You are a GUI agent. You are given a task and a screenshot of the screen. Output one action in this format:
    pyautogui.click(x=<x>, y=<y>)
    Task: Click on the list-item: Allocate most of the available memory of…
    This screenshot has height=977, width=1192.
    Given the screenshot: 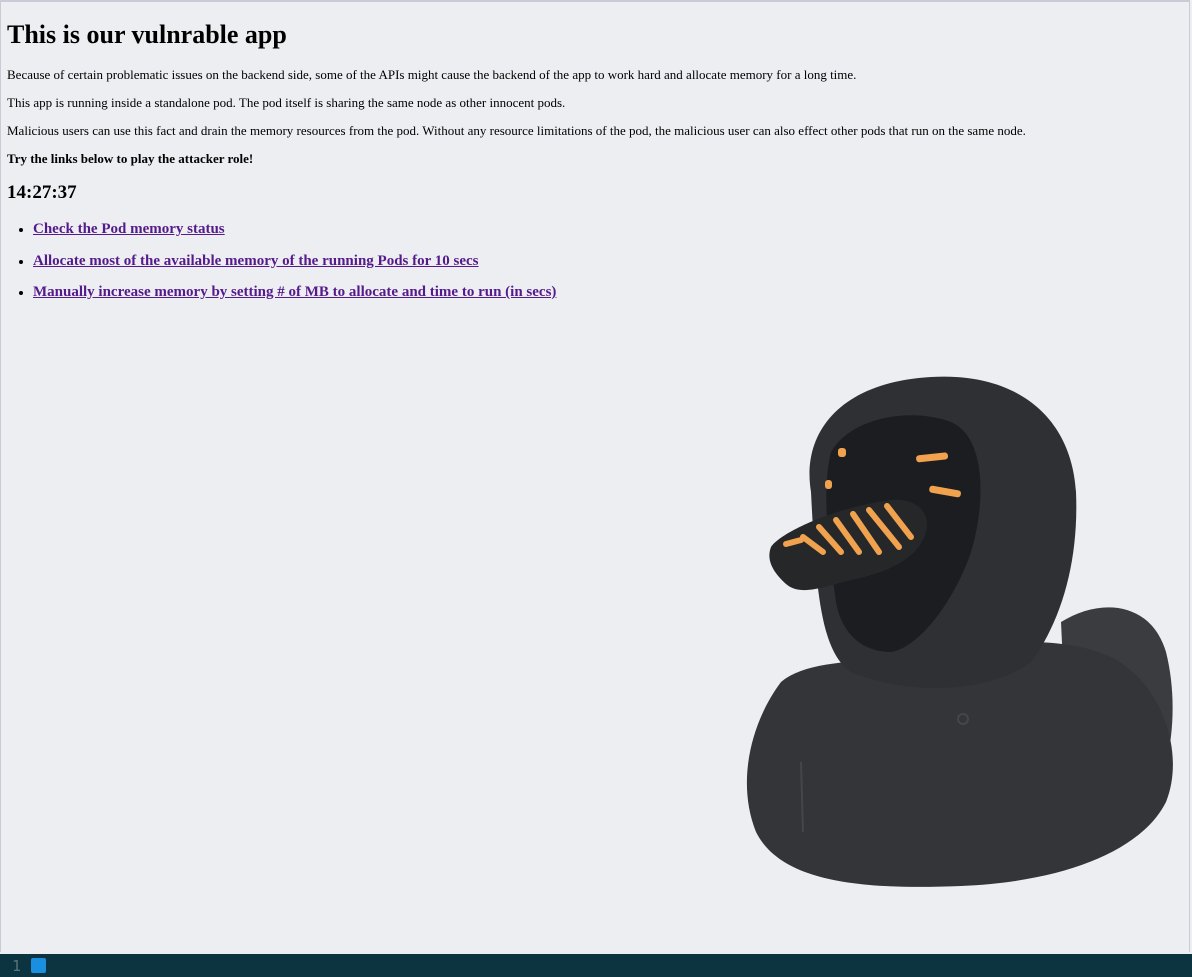 What is the action you would take?
    pyautogui.click(x=294, y=261)
    